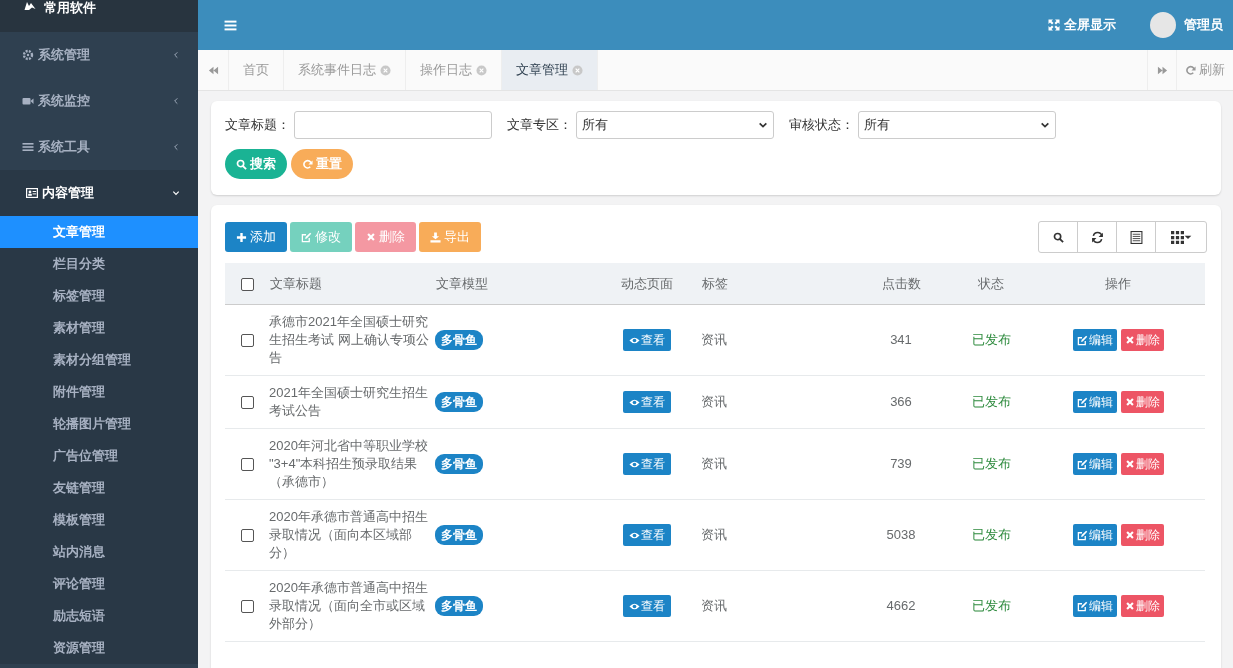  Describe the element at coordinates (349, 402) in the screenshot. I see `table-cell-text: 2021年全国硕士研究生招生考试公告` at that location.